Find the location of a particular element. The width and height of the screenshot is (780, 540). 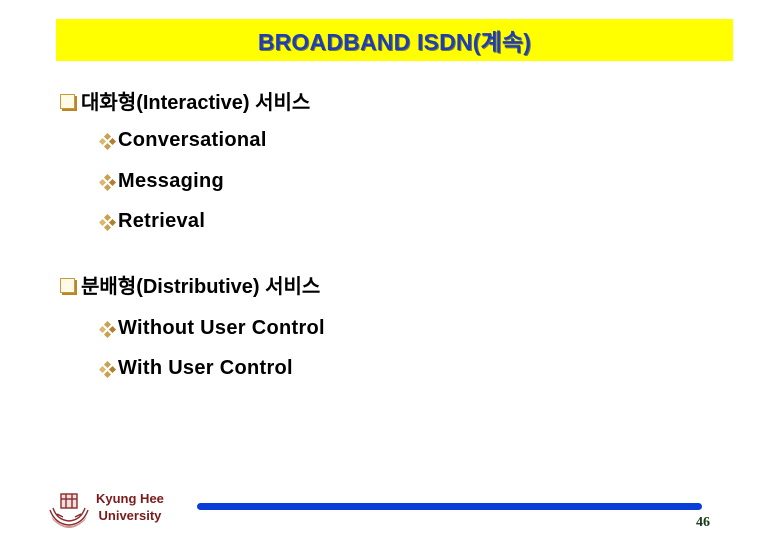

university-name-line1: Kyung Hee is located at coordinates (130, 498).